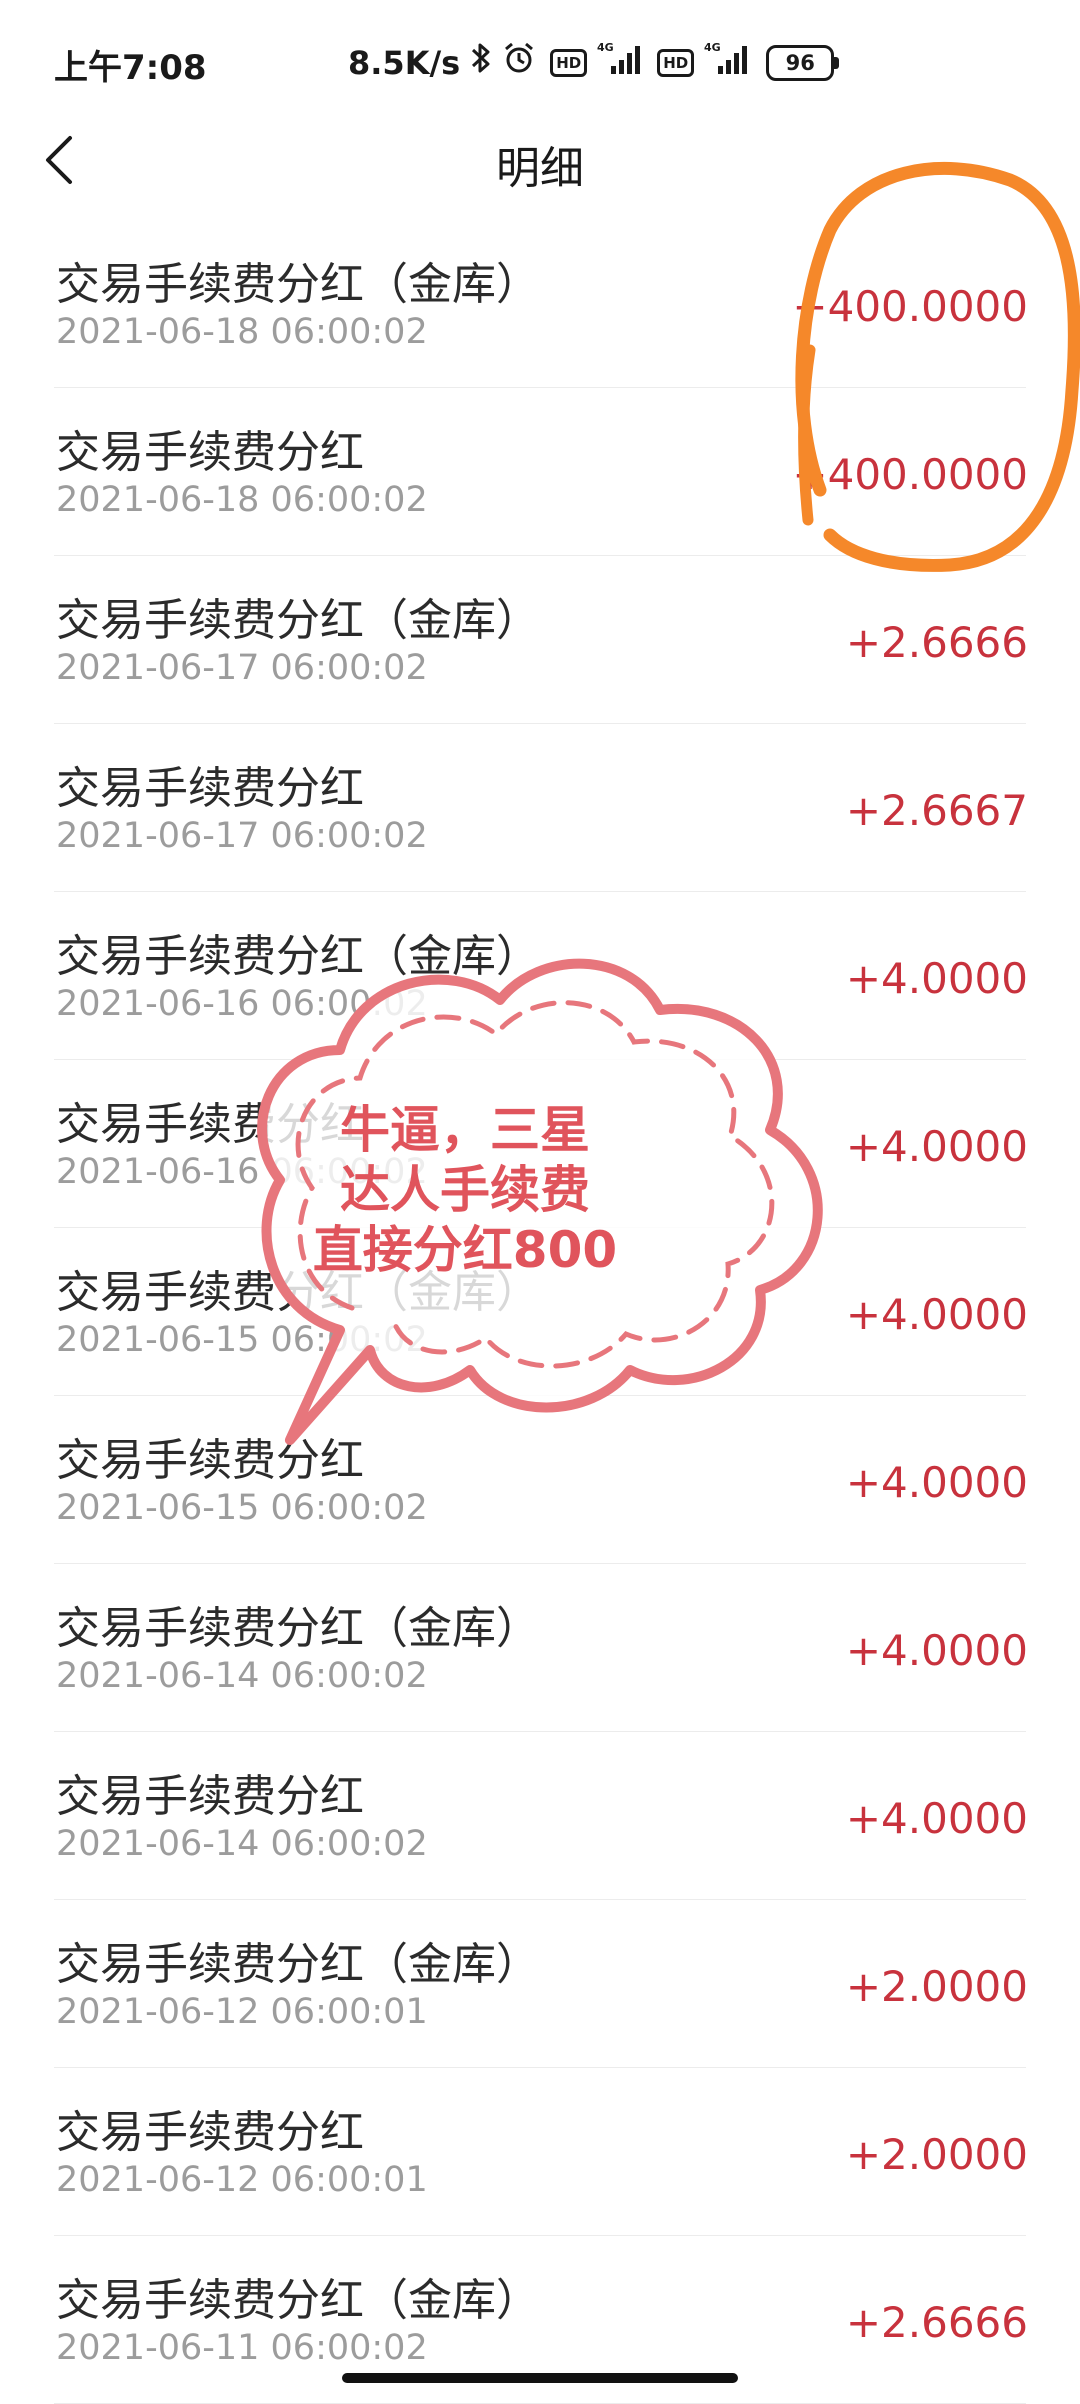  Describe the element at coordinates (541, 808) in the screenshot. I see `list-item: 交易手续费分红 2021-06-17 06:00:02 +2.6667` at that location.